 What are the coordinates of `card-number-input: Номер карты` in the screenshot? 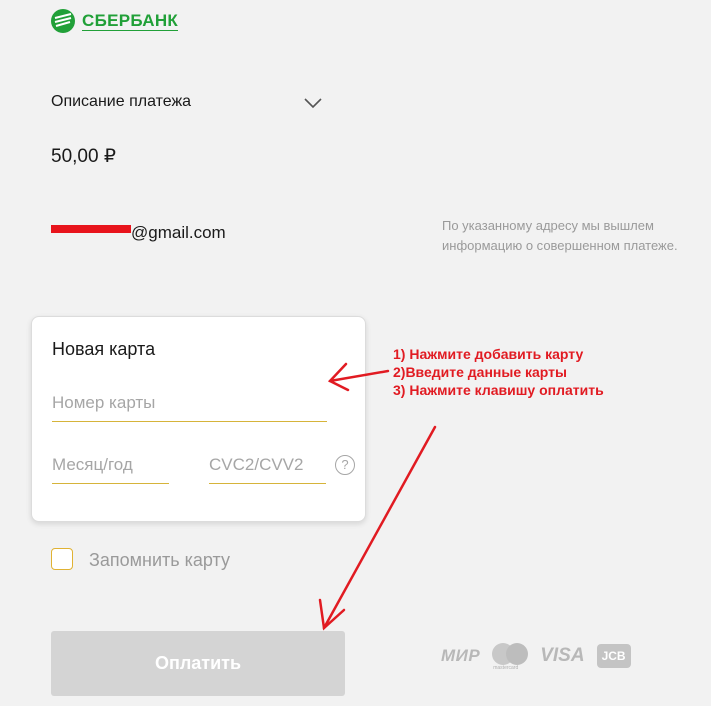 It's located at (189, 407).